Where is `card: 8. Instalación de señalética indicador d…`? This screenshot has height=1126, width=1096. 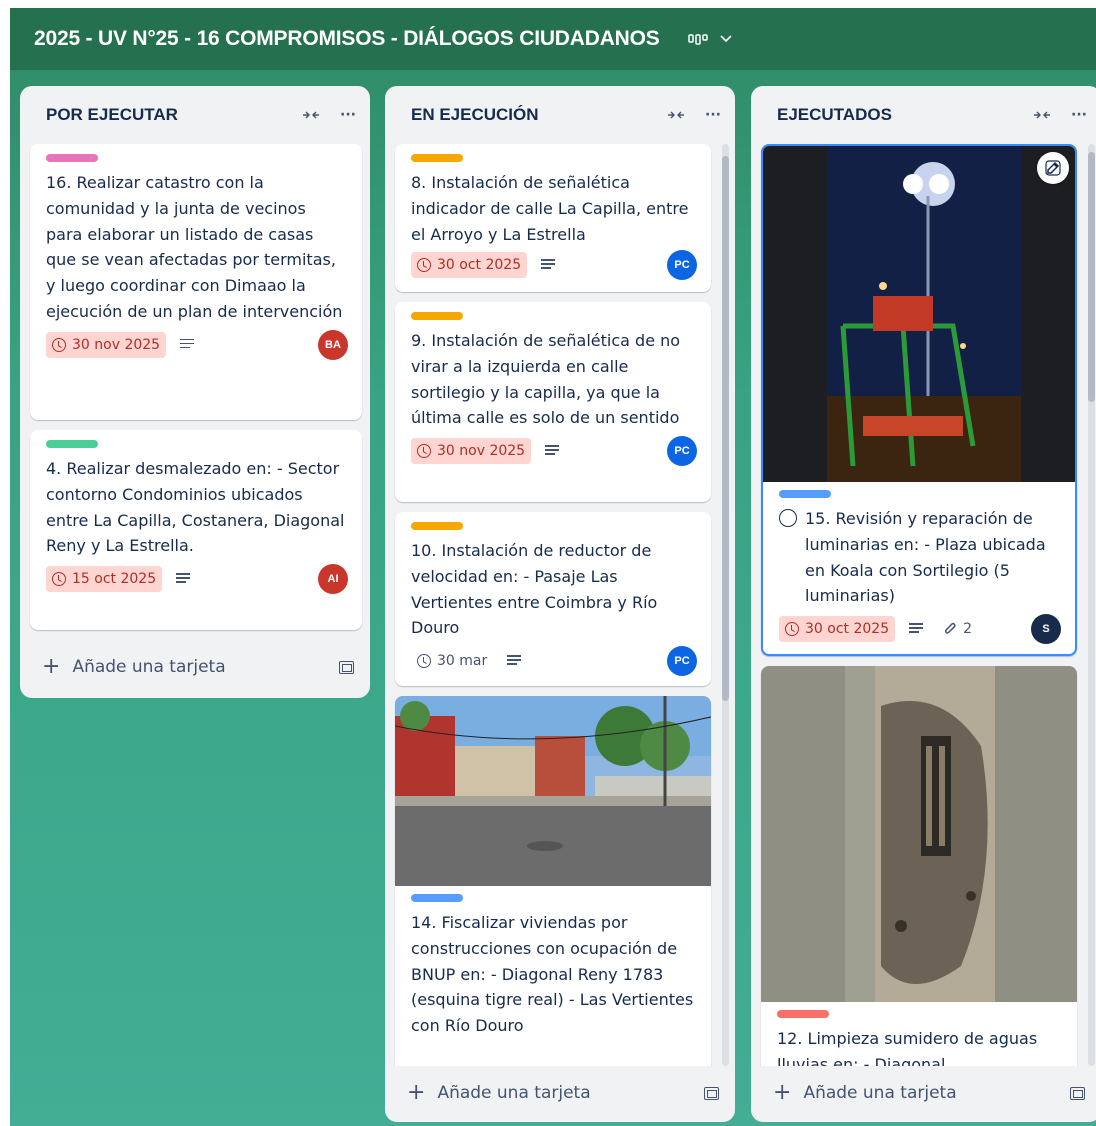 card: 8. Instalación de señalética indicador d… is located at coordinates (553, 218).